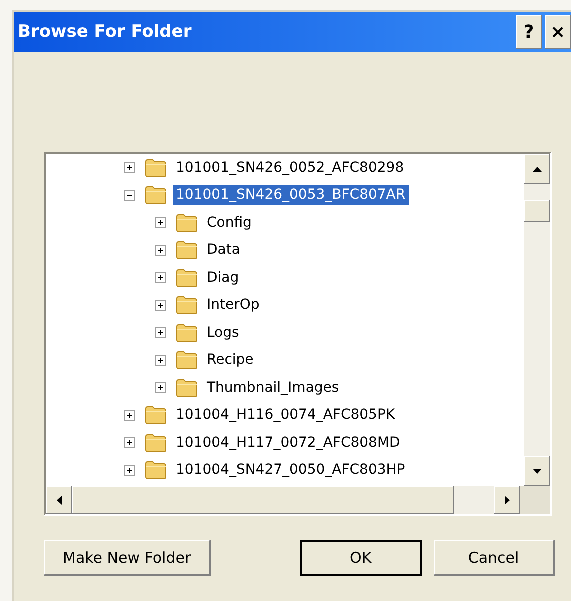 The image size is (571, 601). What do you see at coordinates (288, 442) in the screenshot?
I see `folder-item: 101004_H117_0072_AFC808MD` at bounding box center [288, 442].